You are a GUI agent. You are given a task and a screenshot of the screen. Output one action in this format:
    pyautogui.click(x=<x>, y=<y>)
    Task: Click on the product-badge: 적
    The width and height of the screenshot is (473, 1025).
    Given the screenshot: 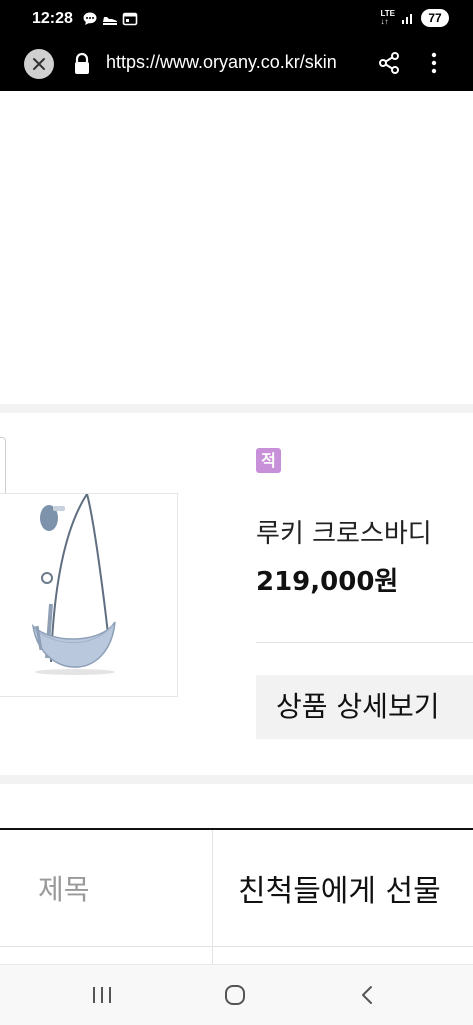 What is the action you would take?
    pyautogui.click(x=268, y=460)
    